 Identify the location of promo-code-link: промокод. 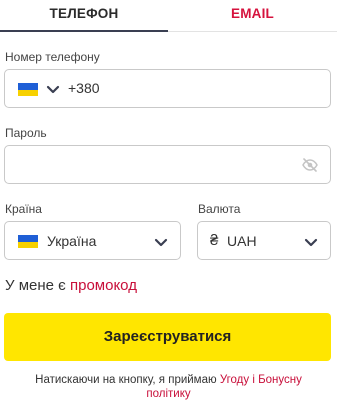
(103, 285).